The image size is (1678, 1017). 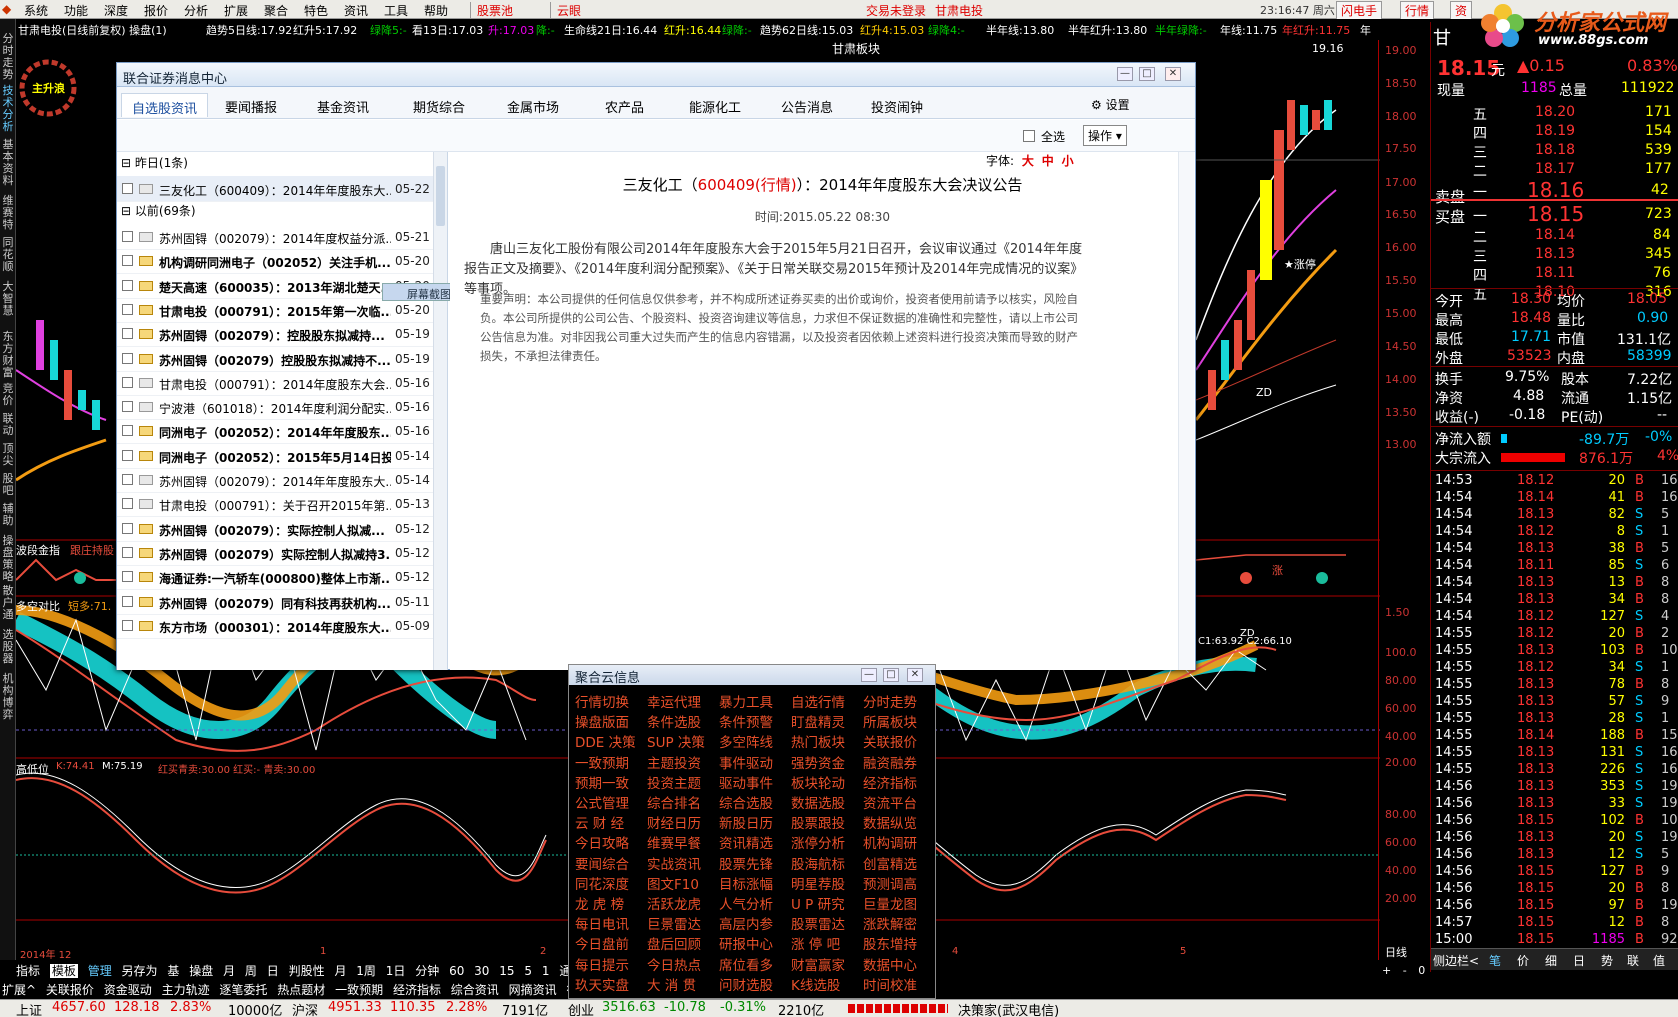 What do you see at coordinates (1456, 960) in the screenshot?
I see `tab-sidebar-toggle: 侧边栏<` at bounding box center [1456, 960].